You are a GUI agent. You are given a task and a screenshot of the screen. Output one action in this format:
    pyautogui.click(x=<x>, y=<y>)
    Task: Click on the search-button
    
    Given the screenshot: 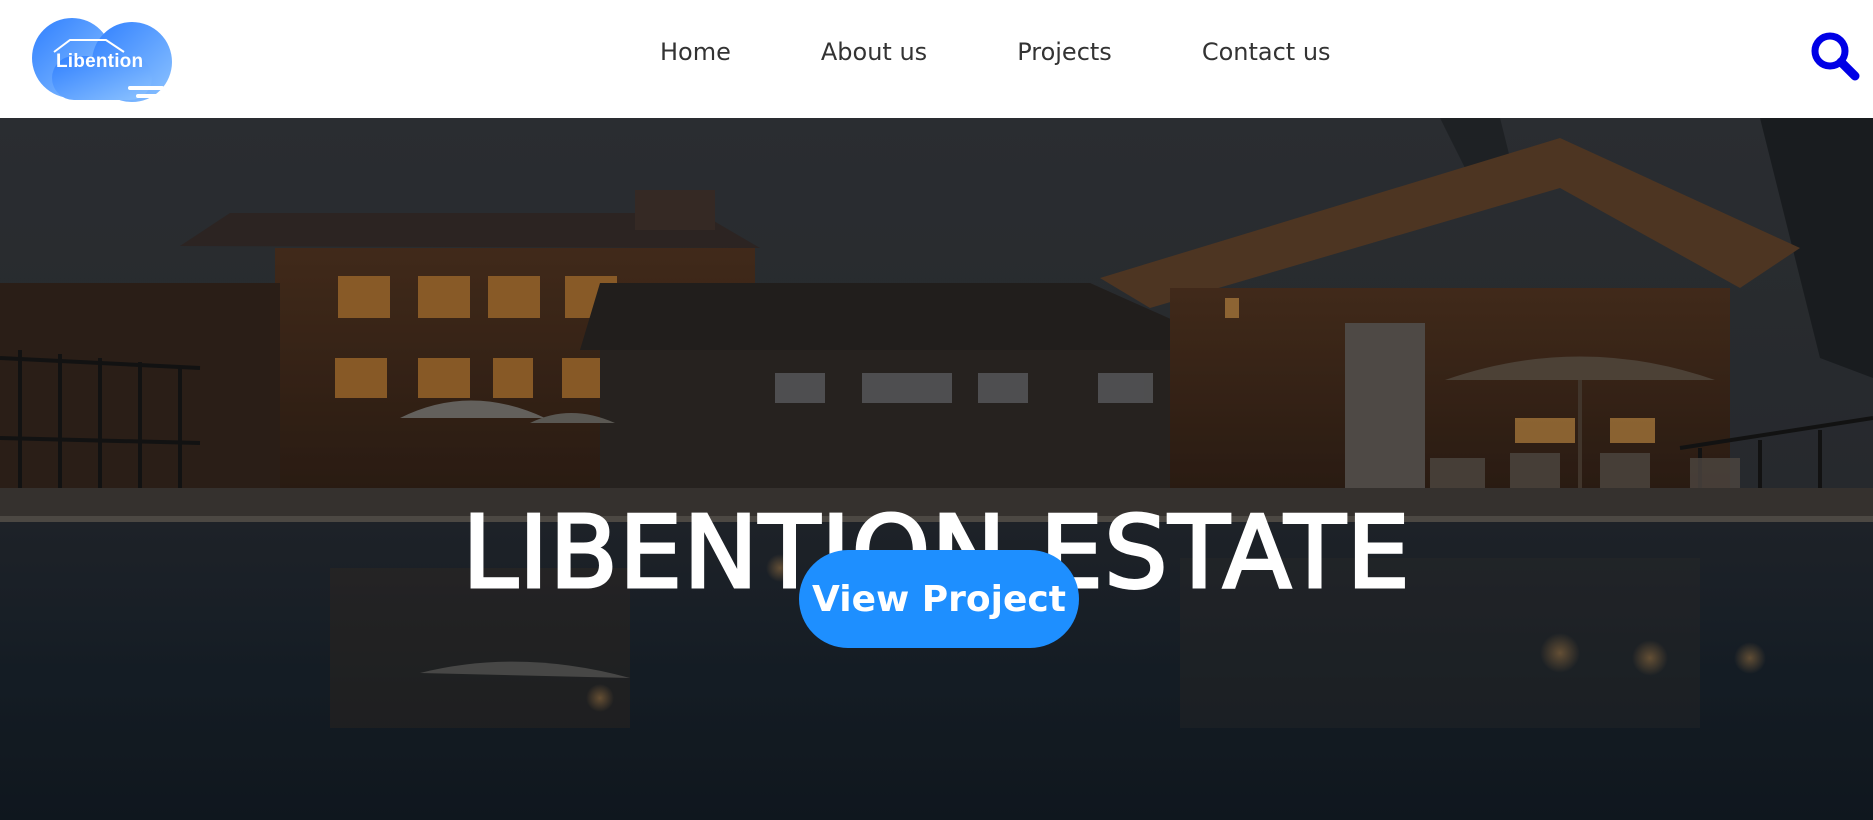 What is the action you would take?
    pyautogui.click(x=1835, y=56)
    